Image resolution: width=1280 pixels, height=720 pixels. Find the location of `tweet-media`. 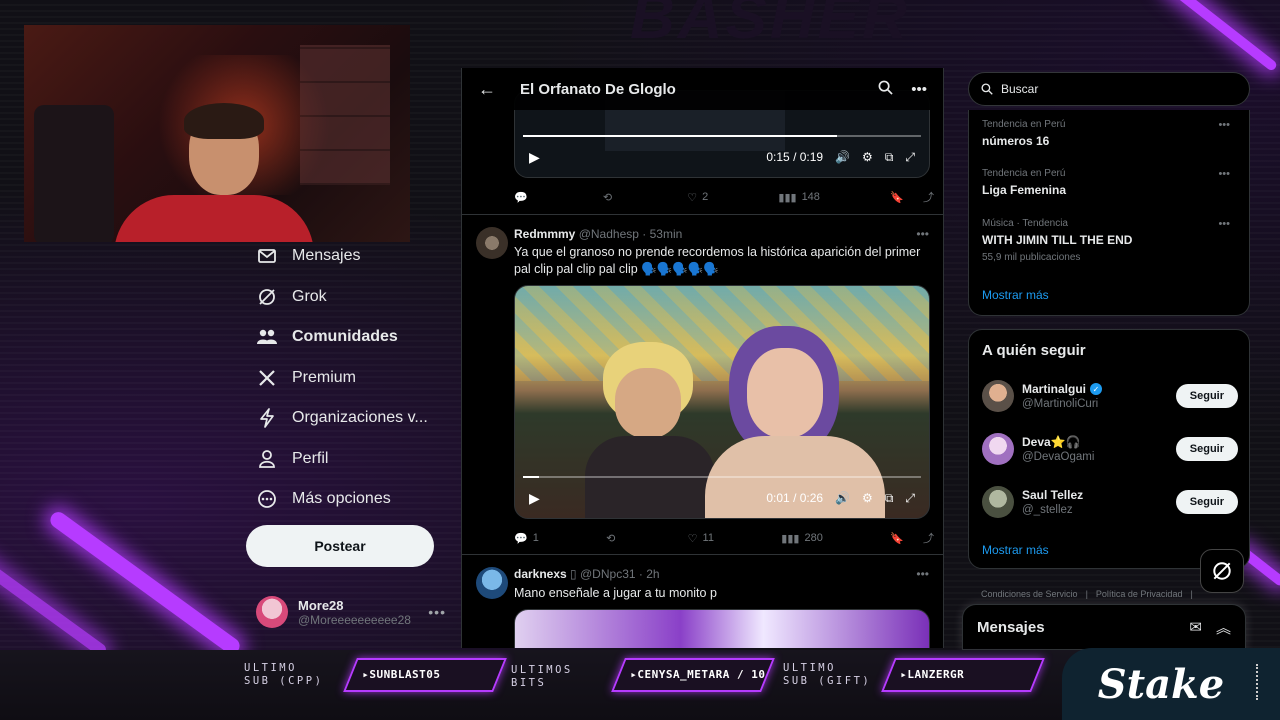

tweet-media is located at coordinates (722, 628).